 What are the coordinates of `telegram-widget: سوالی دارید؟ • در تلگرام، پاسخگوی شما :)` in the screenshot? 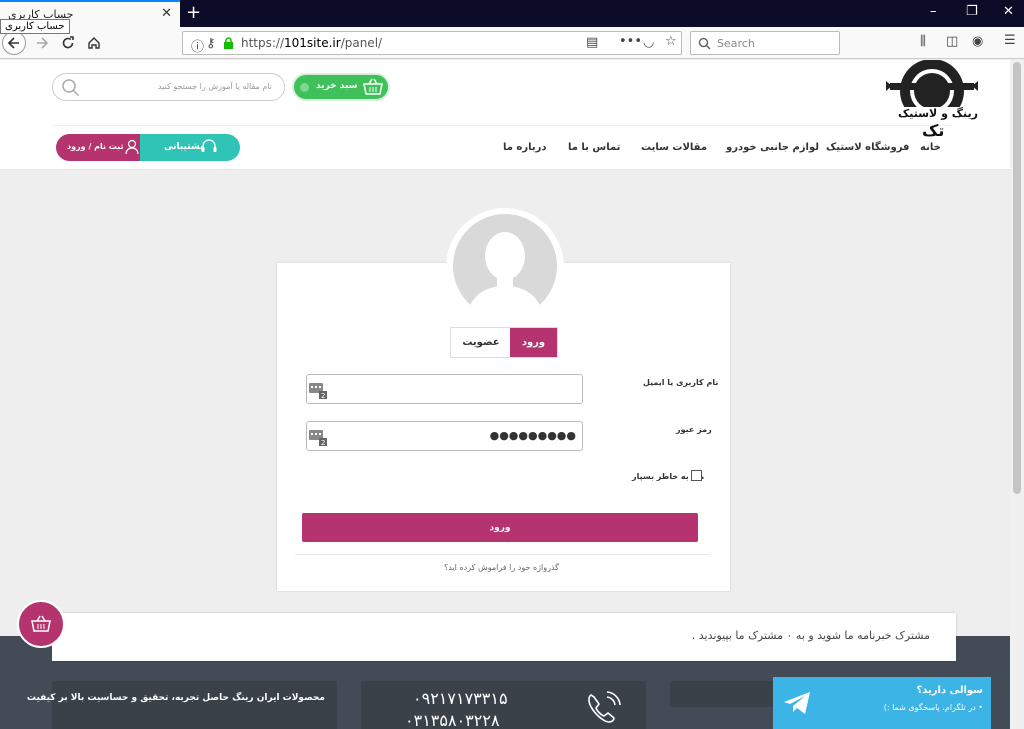 It's located at (882, 703).